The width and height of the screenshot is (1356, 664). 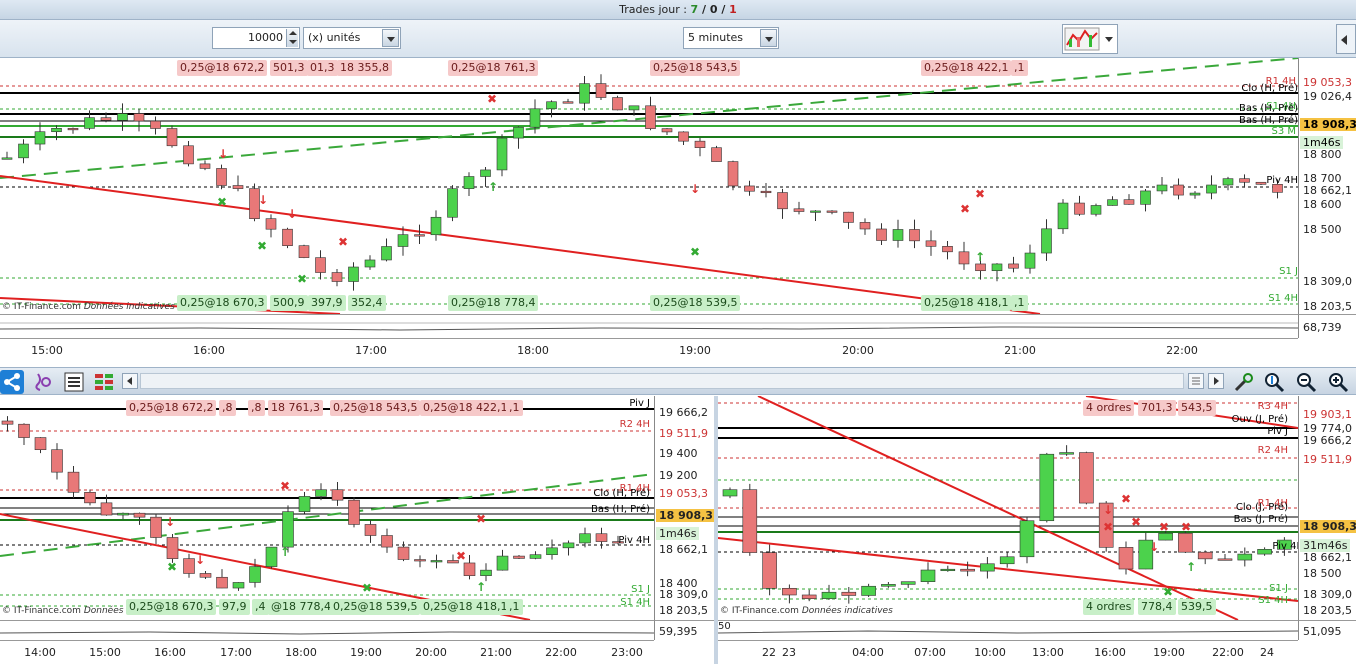 What do you see at coordinates (930, 652) in the screenshot?
I see `time-label: 07:00` at bounding box center [930, 652].